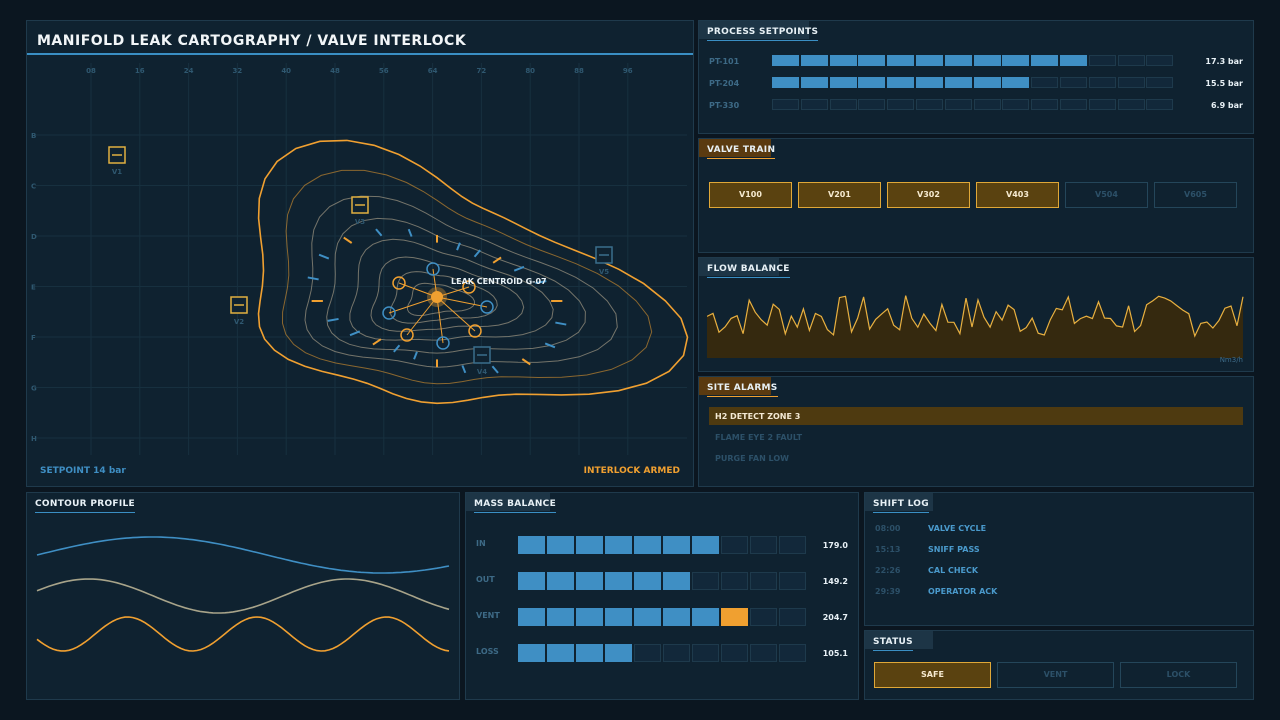  What do you see at coordinates (748, 271) in the screenshot?
I see `flow-title: FLOW BALANCE` at bounding box center [748, 271].